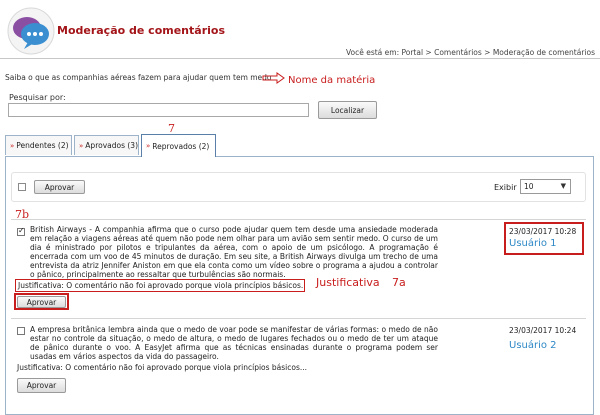 This screenshot has height=415, width=600. What do you see at coordinates (21, 331) in the screenshot?
I see `comment-2-checkbox` at bounding box center [21, 331].